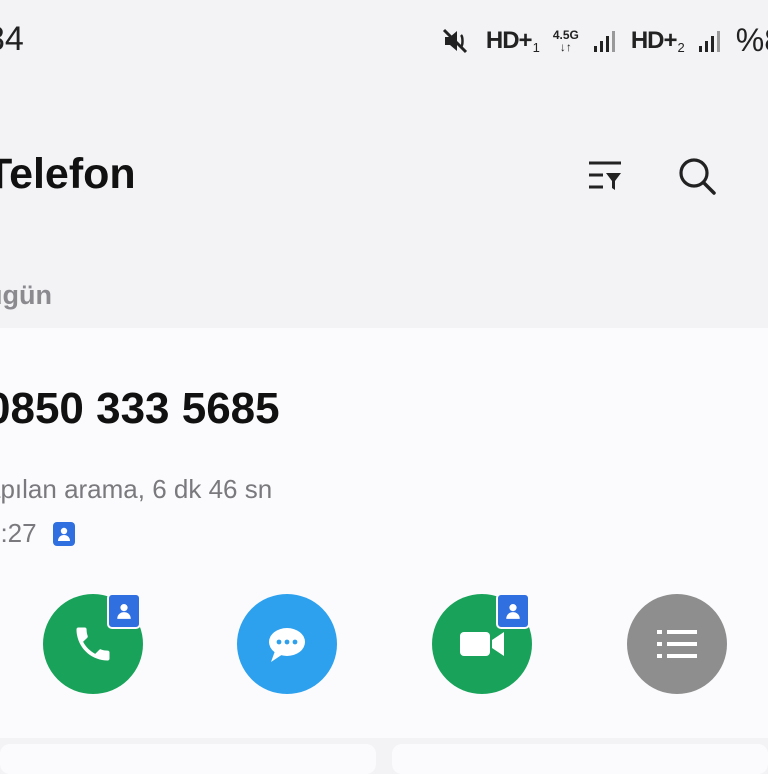 The image size is (768, 774). Describe the element at coordinates (384, 42) in the screenshot. I see `status-bar: 34 HD+1 4.5G ↓↑ HD+2` at that location.